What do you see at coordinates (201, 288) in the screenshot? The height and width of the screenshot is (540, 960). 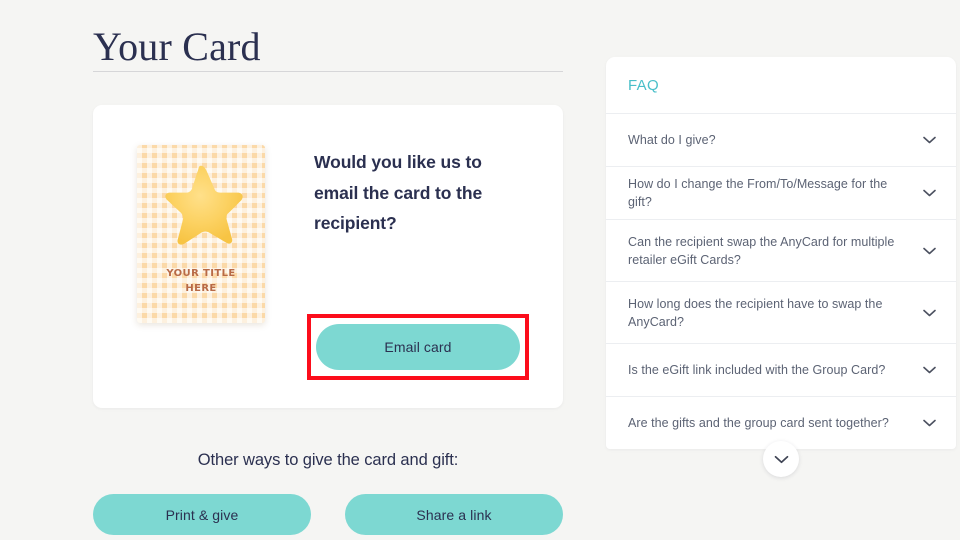 I see `card-preview-title-line2: HERE` at bounding box center [201, 288].